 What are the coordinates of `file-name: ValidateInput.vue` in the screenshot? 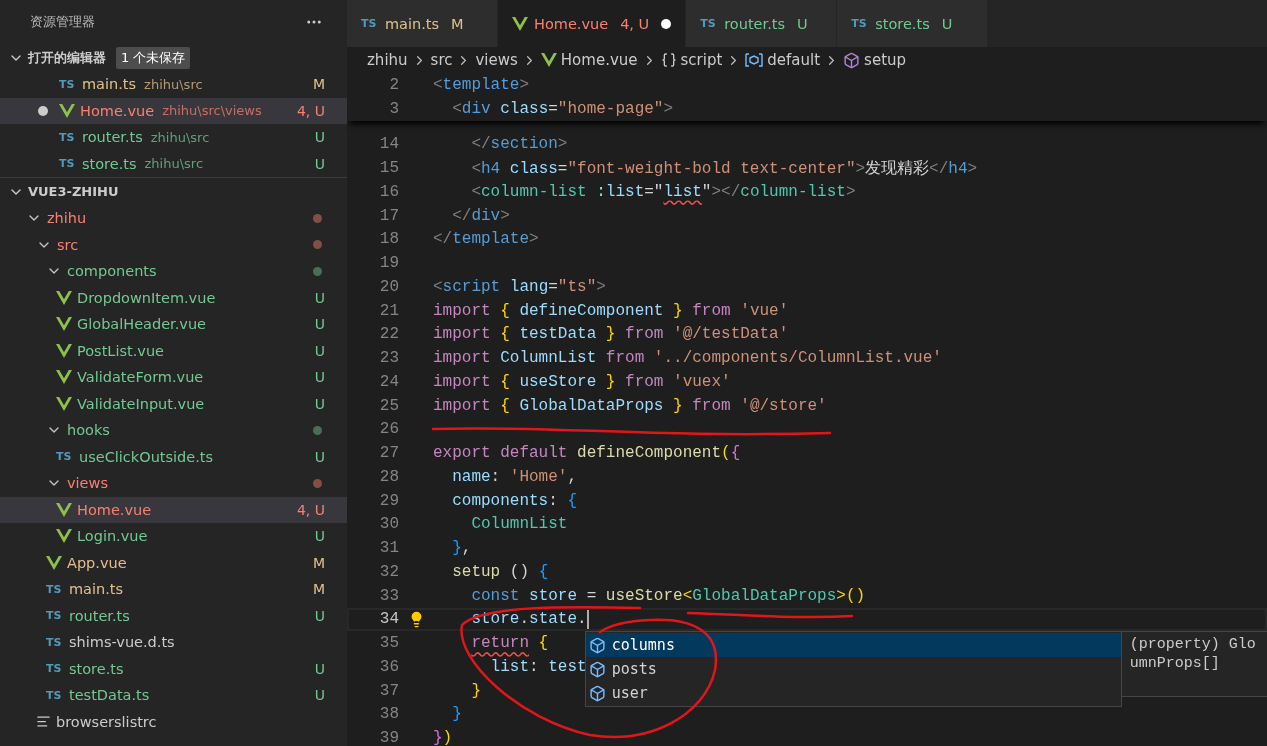 It's located at (141, 403).